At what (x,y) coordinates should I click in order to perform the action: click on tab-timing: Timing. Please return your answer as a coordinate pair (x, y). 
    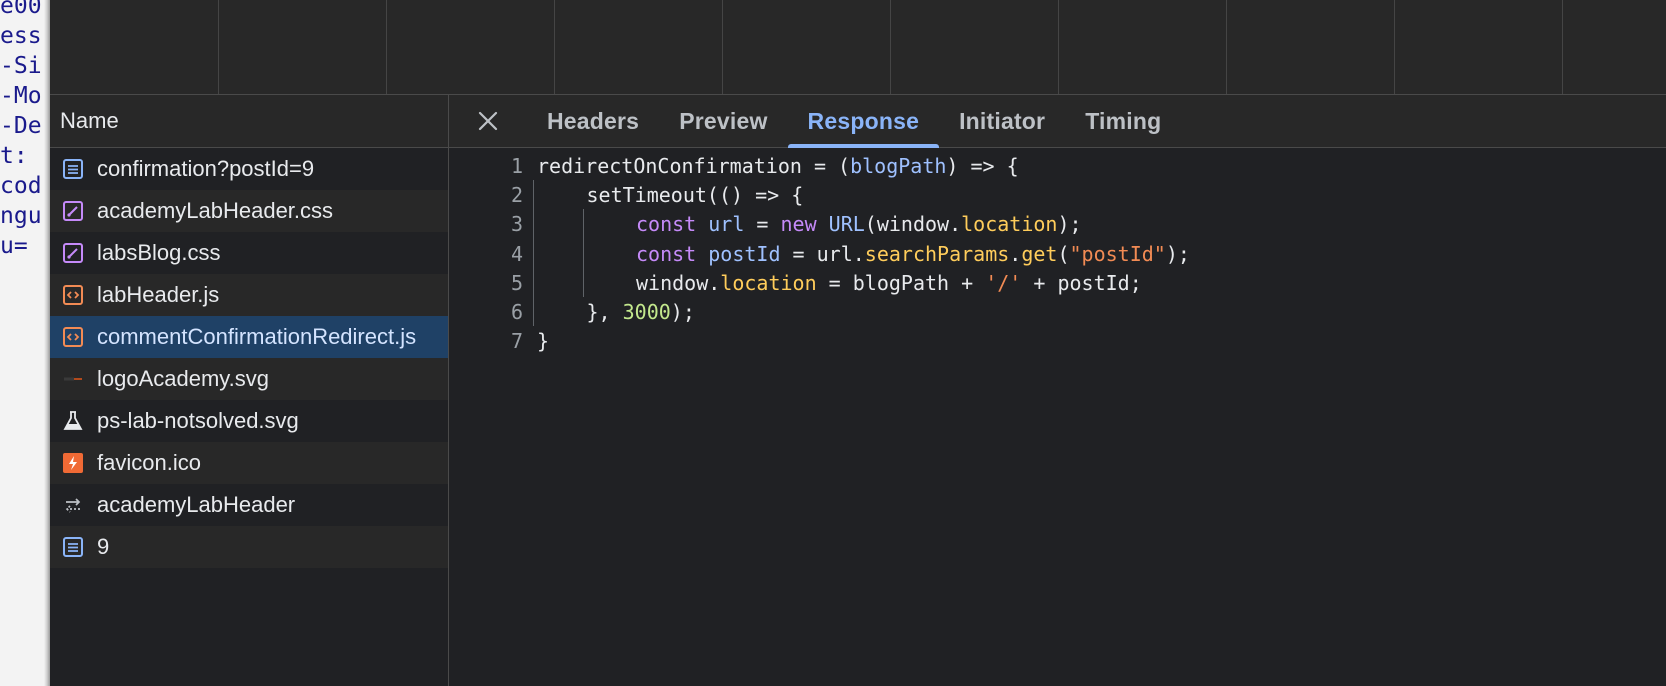
    Looking at the image, I should click on (1123, 121).